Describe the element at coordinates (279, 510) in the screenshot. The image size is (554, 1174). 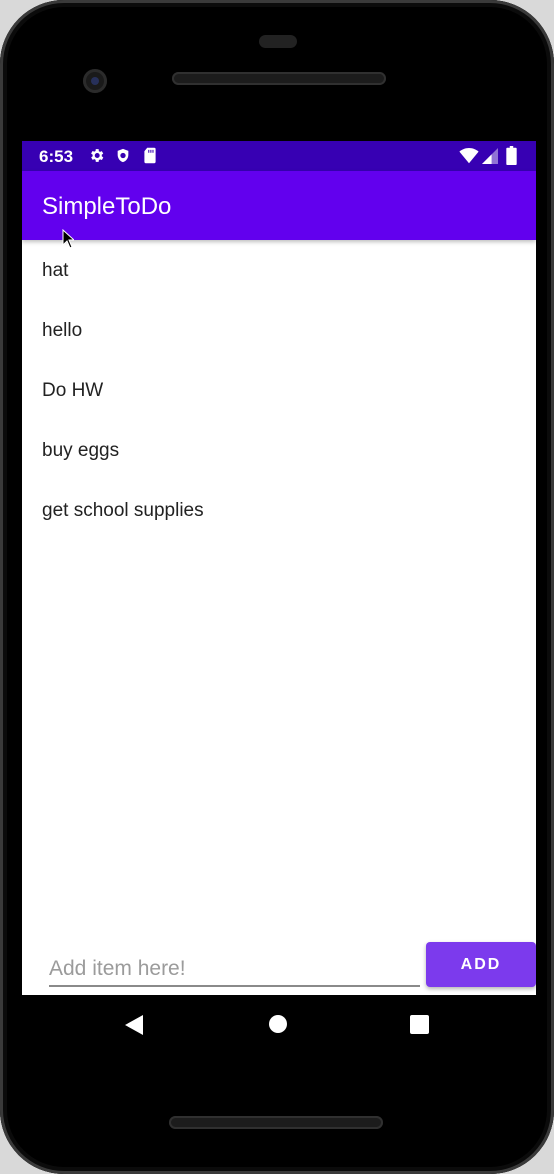
I see `todo-item: get school supplies` at that location.